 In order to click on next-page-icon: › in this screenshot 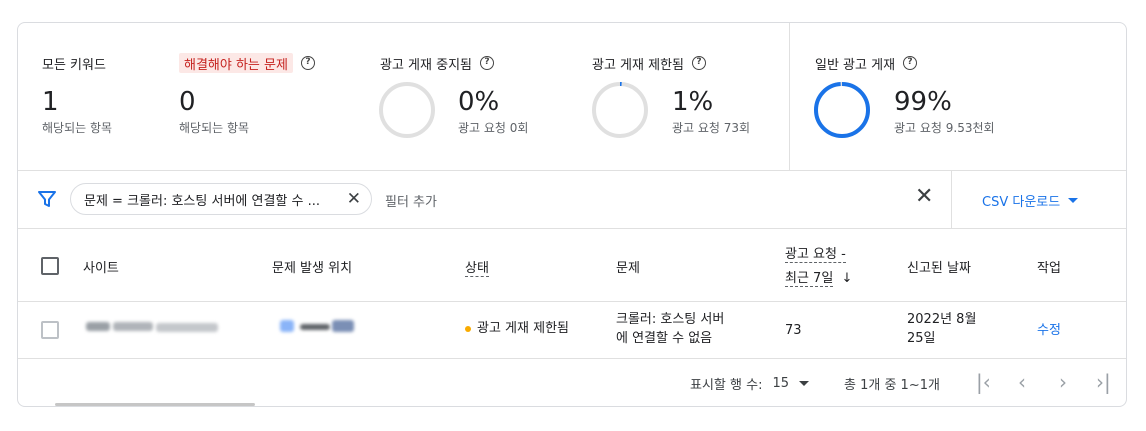, I will do `click(1063, 382)`.